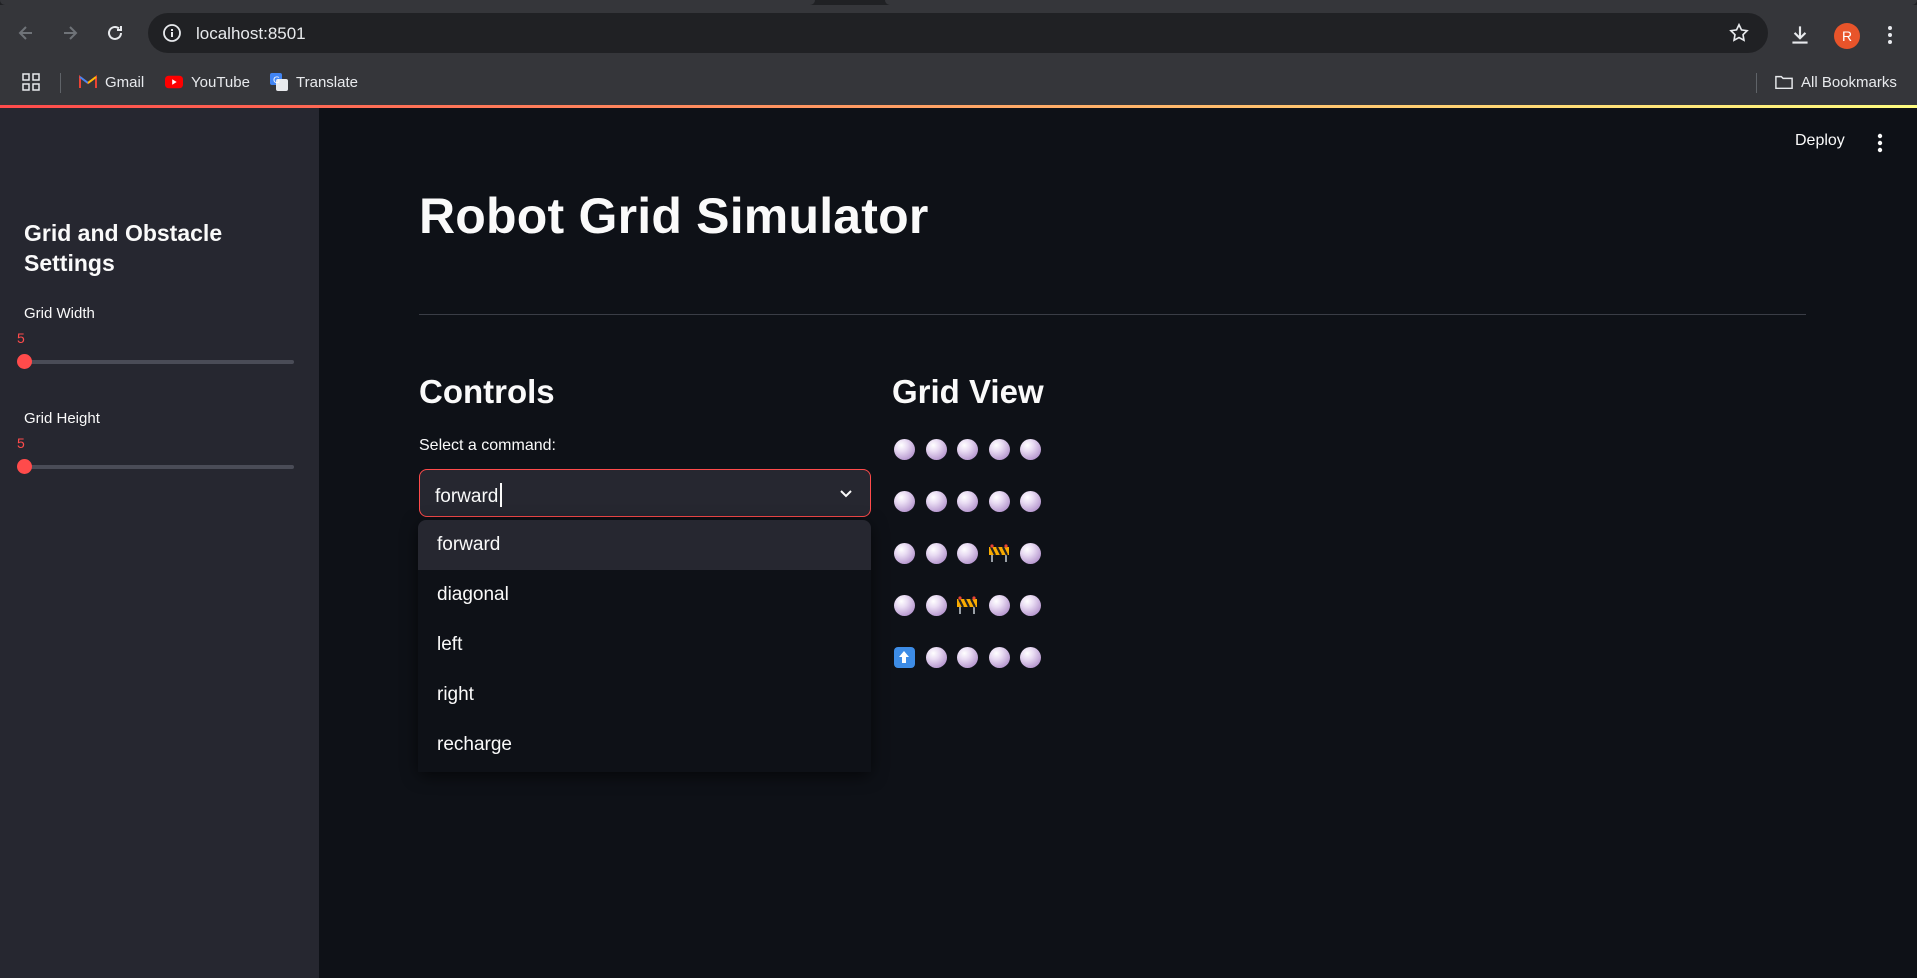 This screenshot has width=1917, height=978. Describe the element at coordinates (251, 34) in the screenshot. I see `url-text: localhost:8501` at that location.